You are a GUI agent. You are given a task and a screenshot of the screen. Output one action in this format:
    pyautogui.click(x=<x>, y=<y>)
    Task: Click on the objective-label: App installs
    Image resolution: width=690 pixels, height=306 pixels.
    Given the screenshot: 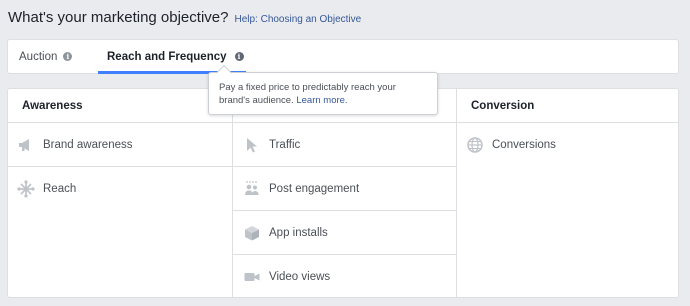 What is the action you would take?
    pyautogui.click(x=298, y=232)
    